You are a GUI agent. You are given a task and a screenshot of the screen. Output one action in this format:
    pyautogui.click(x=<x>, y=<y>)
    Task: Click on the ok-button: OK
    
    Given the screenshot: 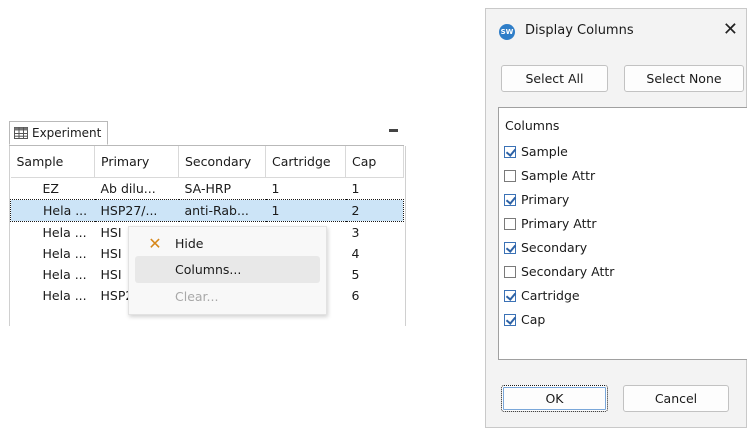 What is the action you would take?
    pyautogui.click(x=554, y=398)
    